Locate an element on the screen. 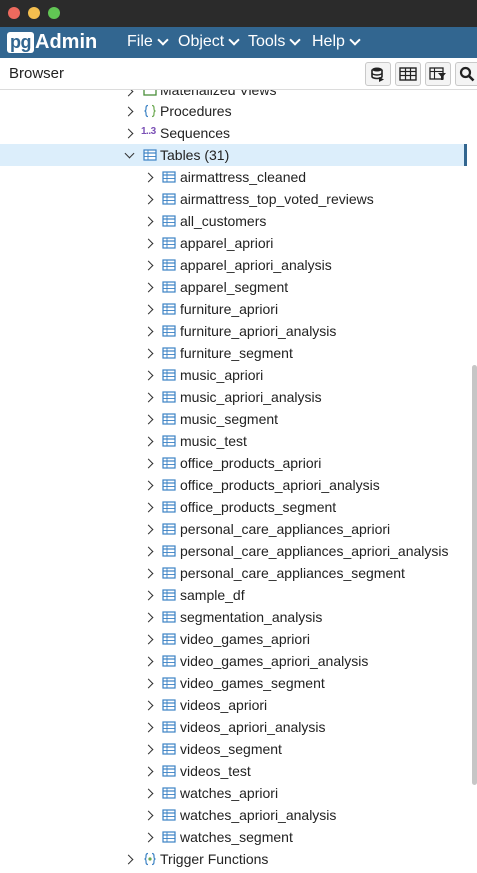 This screenshot has width=477, height=873. table-row: all_customers is located at coordinates (233, 221).